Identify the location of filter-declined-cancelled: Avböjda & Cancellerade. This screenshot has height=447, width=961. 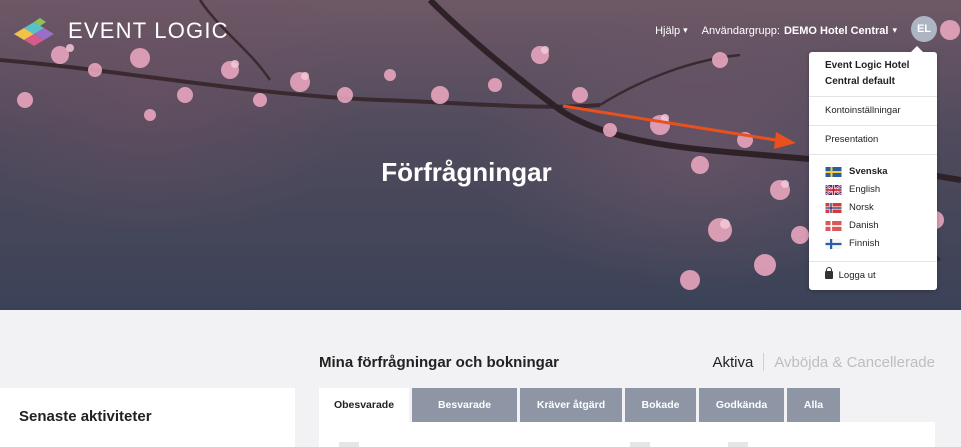
(854, 362).